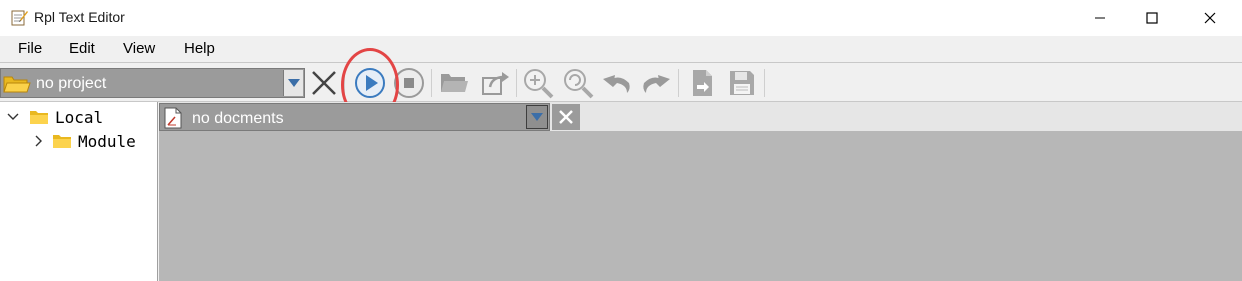 The image size is (1242, 281). I want to click on toolbar: no project, so click(621, 82).